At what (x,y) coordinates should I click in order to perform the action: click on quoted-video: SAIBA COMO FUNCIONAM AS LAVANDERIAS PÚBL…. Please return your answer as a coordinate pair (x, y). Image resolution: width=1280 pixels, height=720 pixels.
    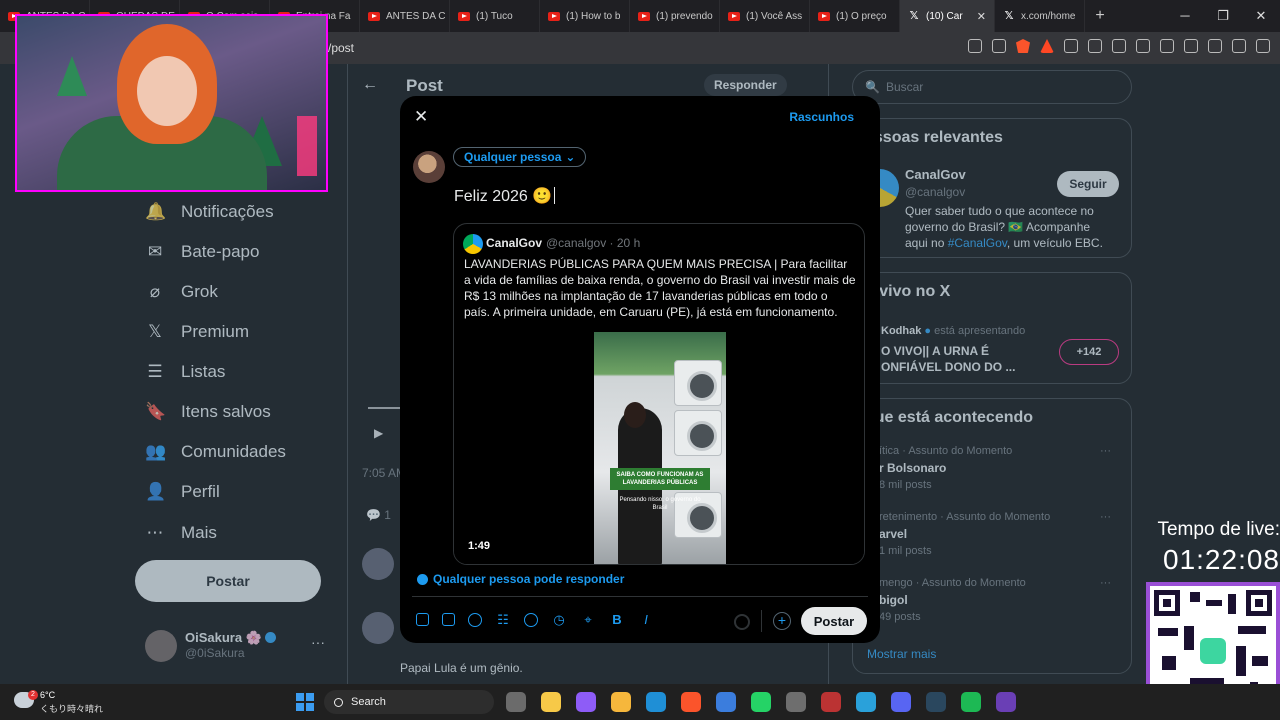
    Looking at the image, I should click on (659, 445).